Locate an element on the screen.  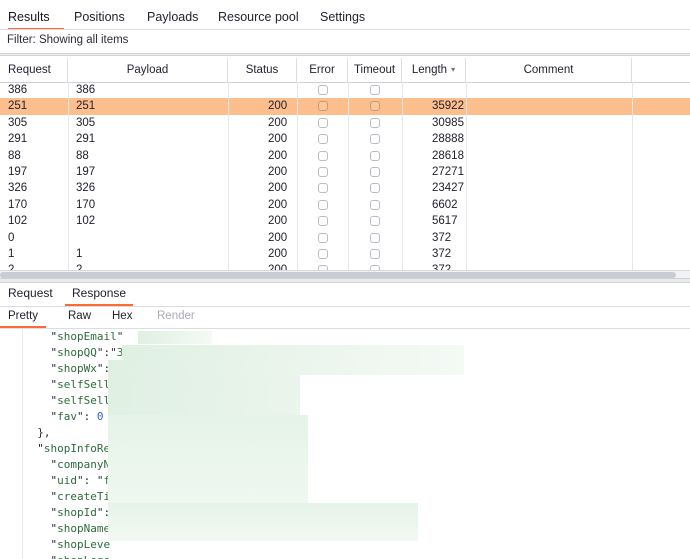
filter-label: Filter: Showing all items is located at coordinates (68, 40).